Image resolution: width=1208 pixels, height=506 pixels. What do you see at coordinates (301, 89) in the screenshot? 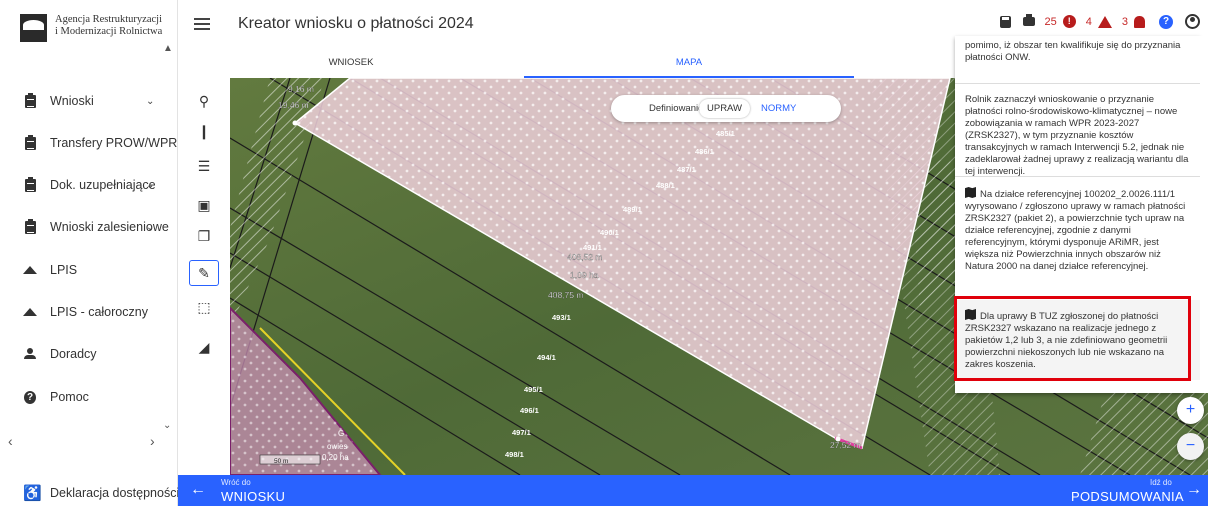
I see `measurement-label: 9,16 m` at bounding box center [301, 89].